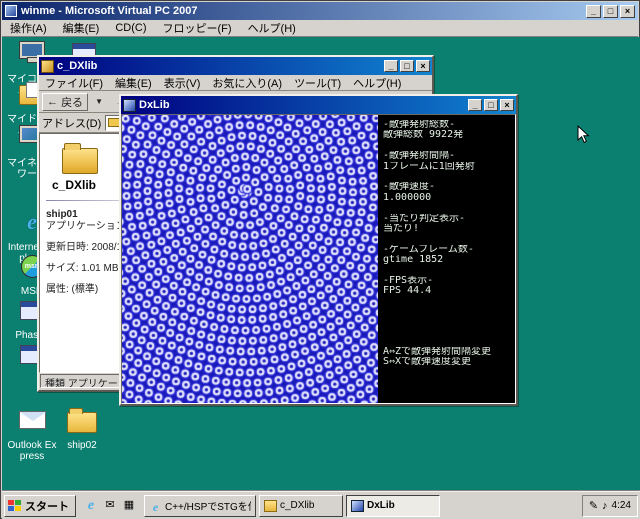 Image resolution: width=640 pixels, height=519 pixels. I want to click on big-folder-icon, so click(80, 158).